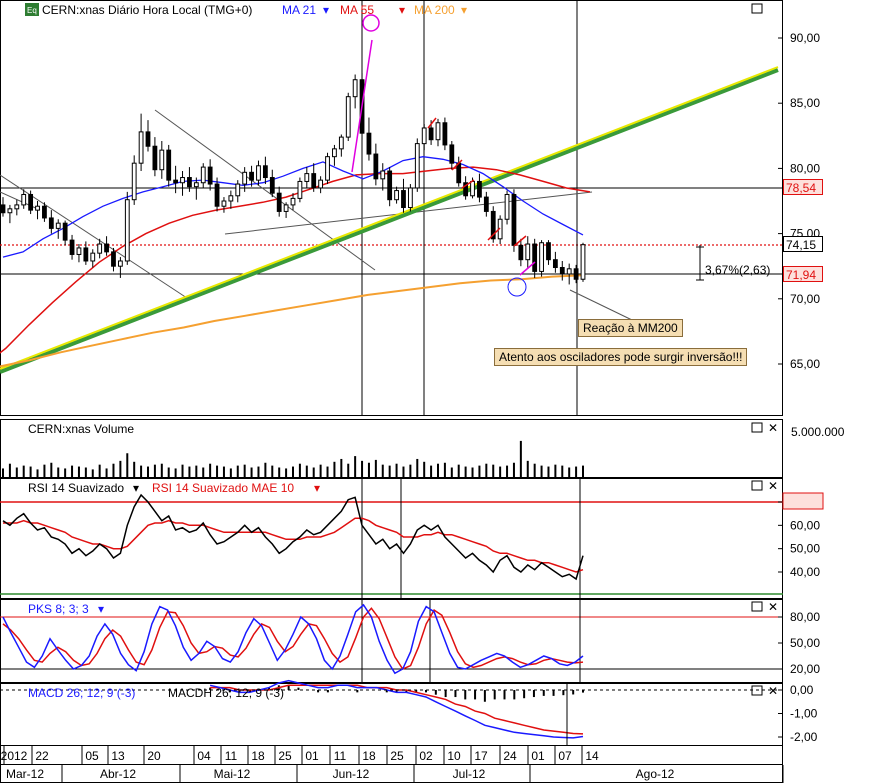 This screenshot has height=783, width=876. What do you see at coordinates (357, 10) in the screenshot?
I see `legend-ma55: MA 55` at bounding box center [357, 10].